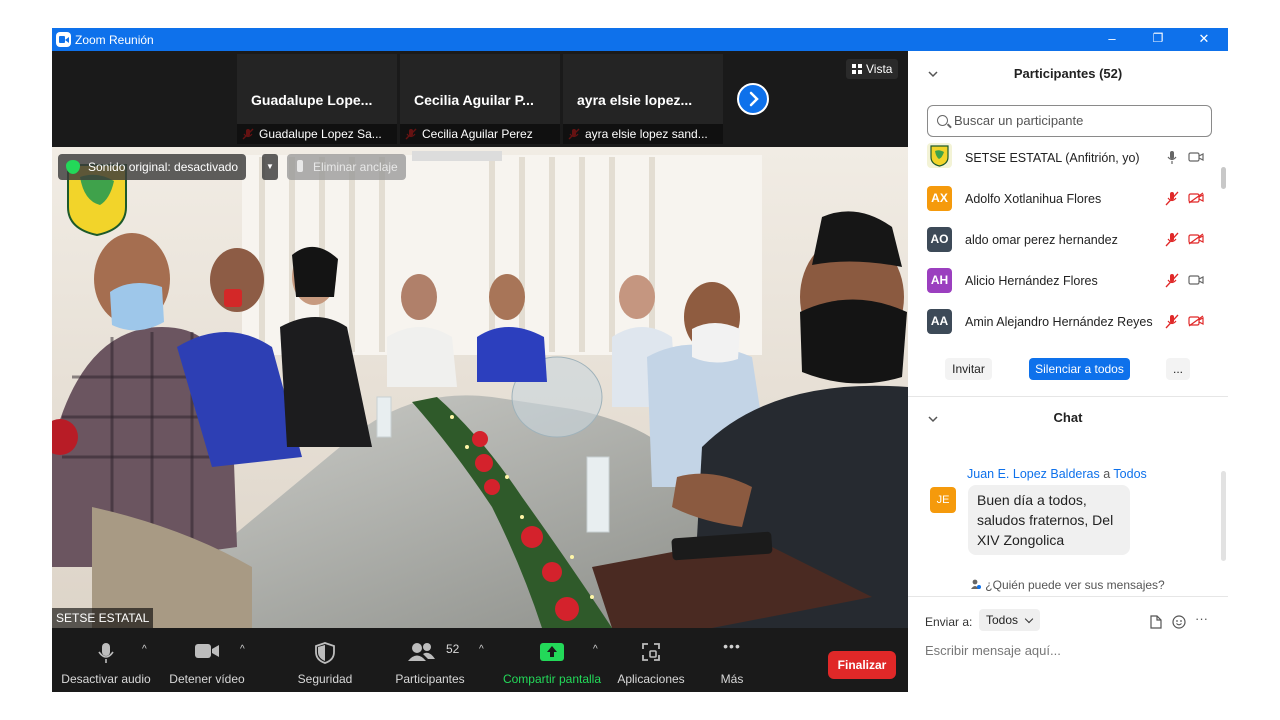 The width and height of the screenshot is (1280, 720). I want to click on participant-list-scrollbar, so click(1223, 178).